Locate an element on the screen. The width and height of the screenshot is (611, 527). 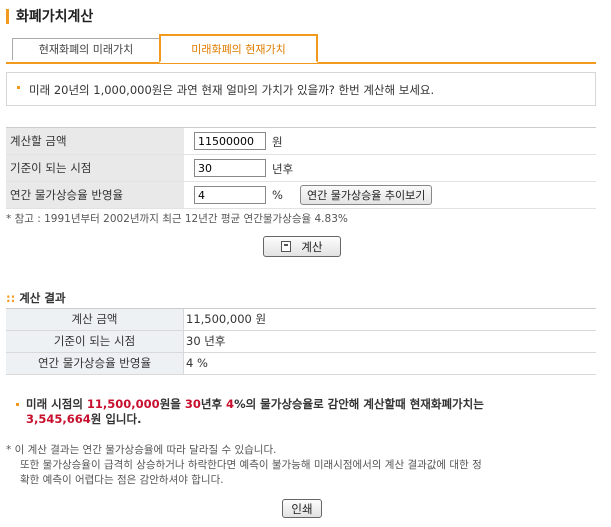
result-section-title: :: 계산 결과 is located at coordinates (36, 298).